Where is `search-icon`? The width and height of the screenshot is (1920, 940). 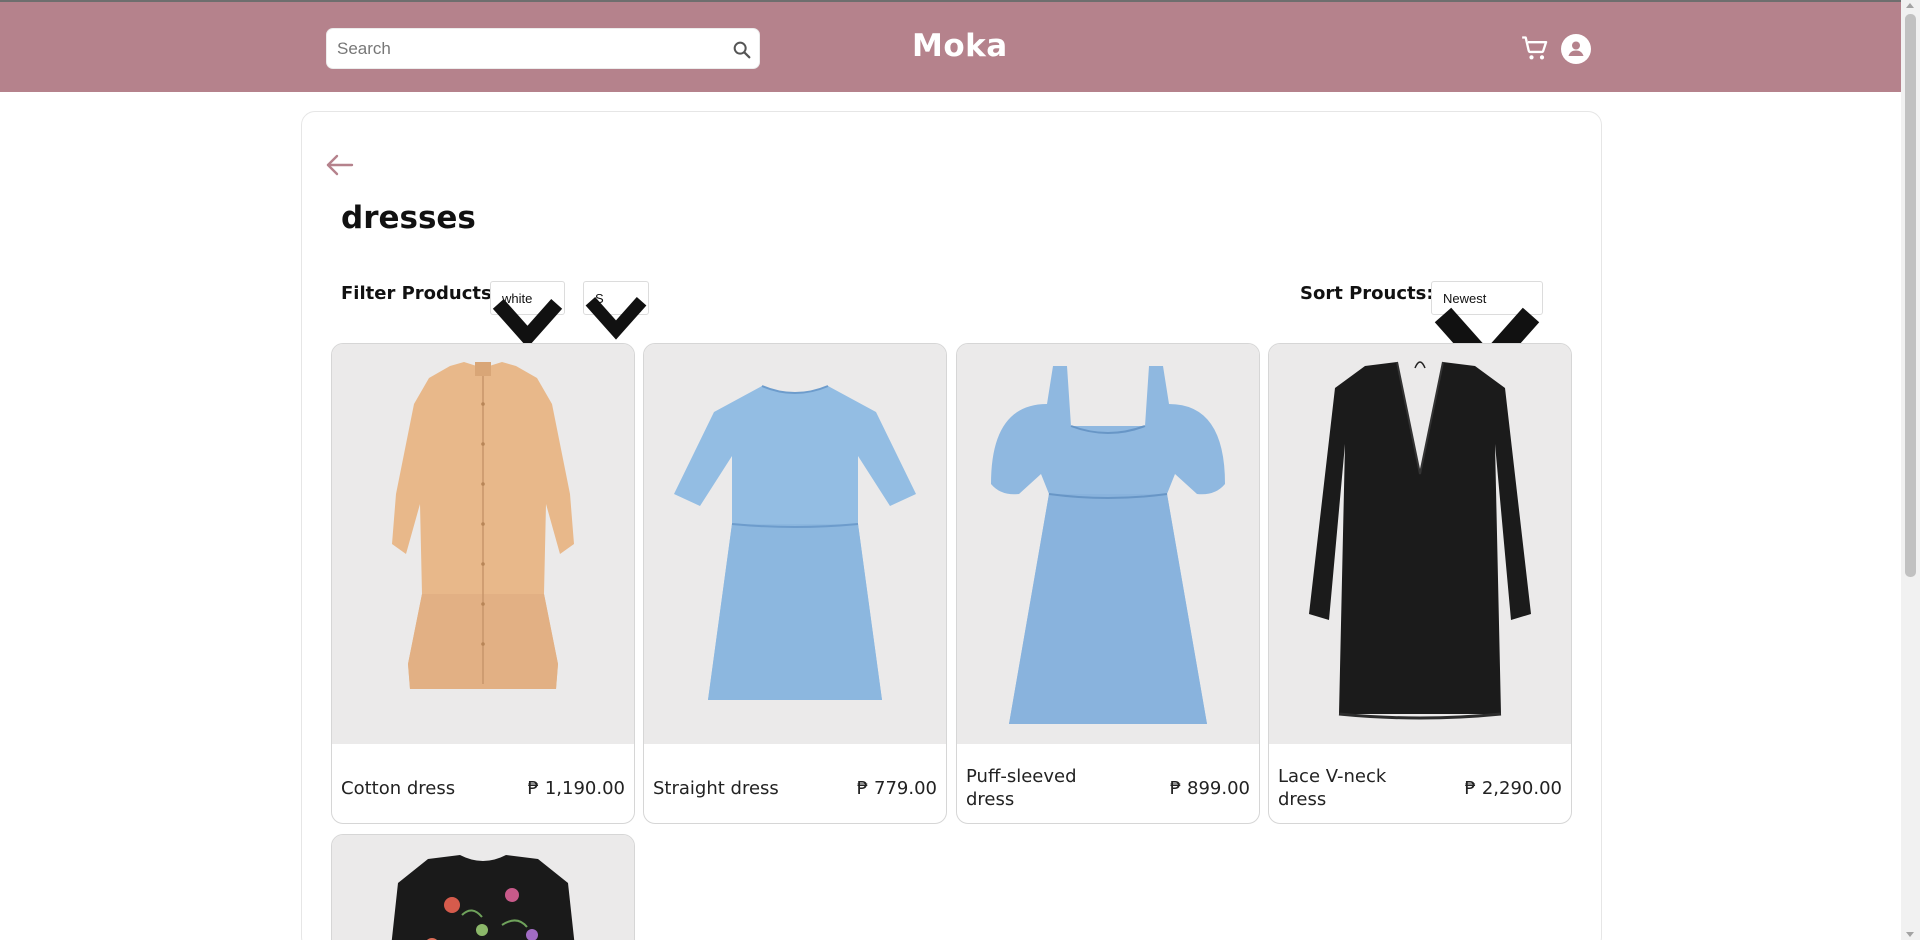 search-icon is located at coordinates (742, 50).